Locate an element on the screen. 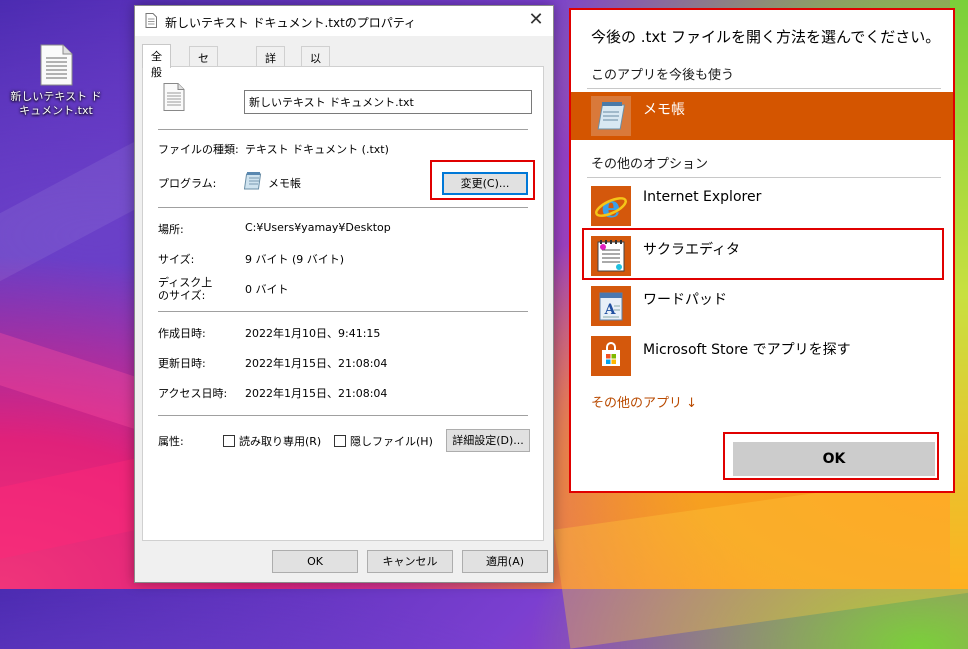 Image resolution: width=968 pixels, height=649 pixels. microsoft-store-icon is located at coordinates (611, 356).